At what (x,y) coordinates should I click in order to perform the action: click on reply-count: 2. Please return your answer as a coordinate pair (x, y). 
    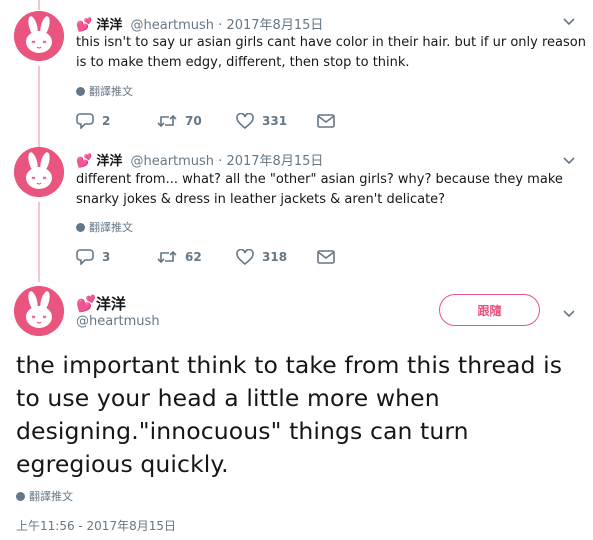
    Looking at the image, I should click on (106, 121).